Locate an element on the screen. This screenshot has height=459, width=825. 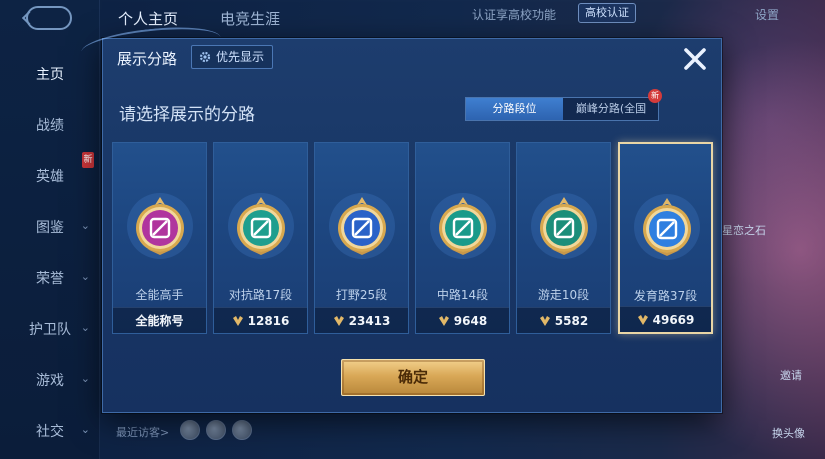
lane-name: 打野25段 is located at coordinates (361, 295).